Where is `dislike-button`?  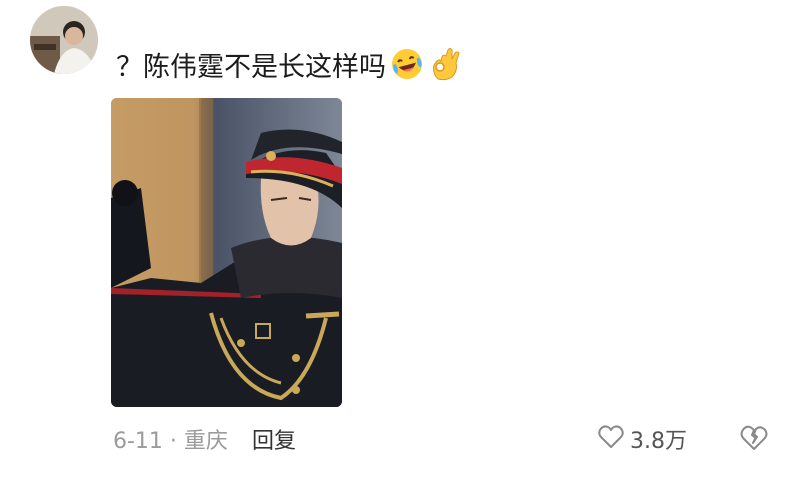 dislike-button is located at coordinates (755, 440).